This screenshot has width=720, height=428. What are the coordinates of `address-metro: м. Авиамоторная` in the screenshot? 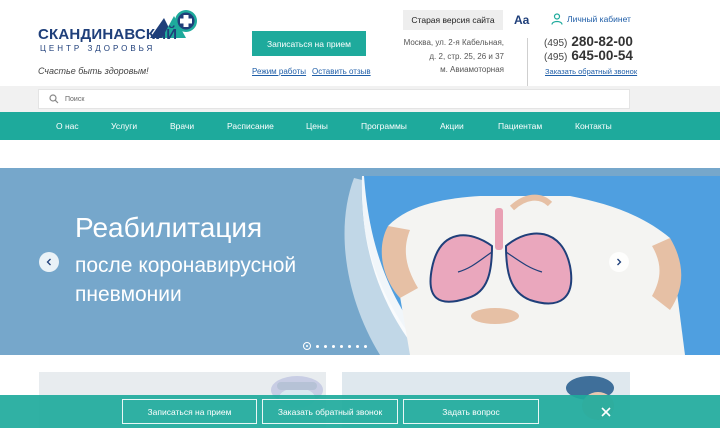 It's located at (472, 69).